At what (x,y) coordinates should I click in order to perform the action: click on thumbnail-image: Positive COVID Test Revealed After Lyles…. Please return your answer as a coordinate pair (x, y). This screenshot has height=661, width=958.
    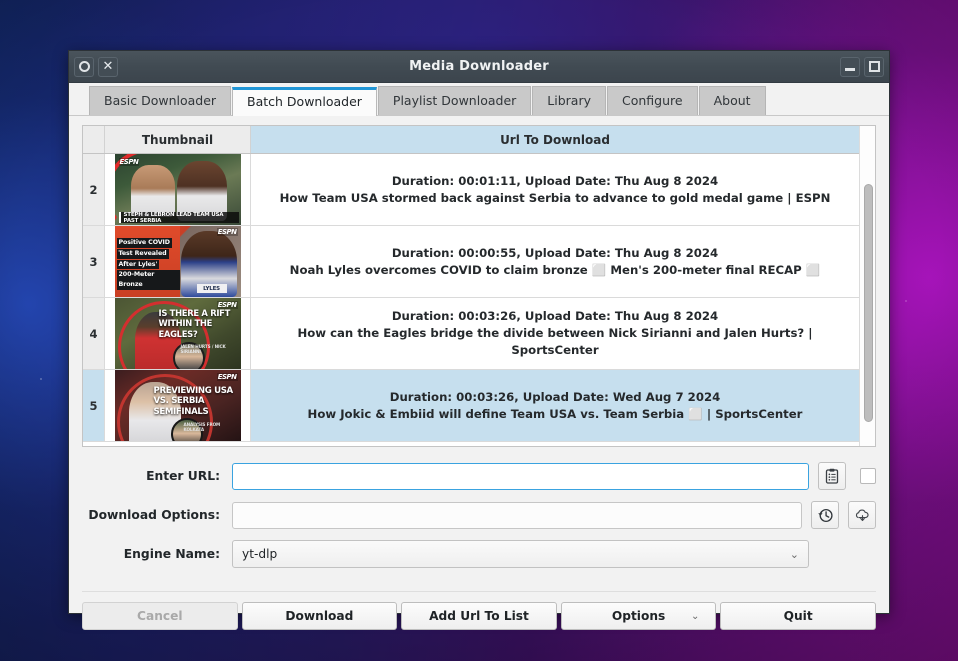
    Looking at the image, I should click on (177, 261).